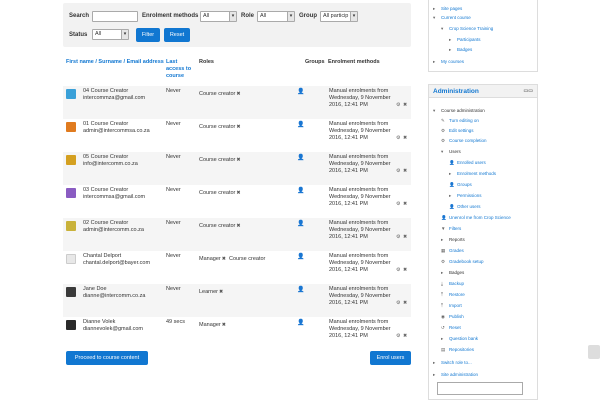  Describe the element at coordinates (177, 35) in the screenshot. I see `reset-button: Reset` at that location.